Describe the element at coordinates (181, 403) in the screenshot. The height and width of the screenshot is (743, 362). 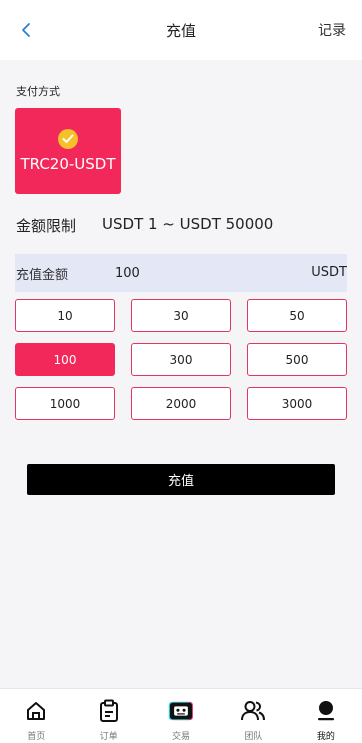
I see `amount-option-button: 2000` at that location.